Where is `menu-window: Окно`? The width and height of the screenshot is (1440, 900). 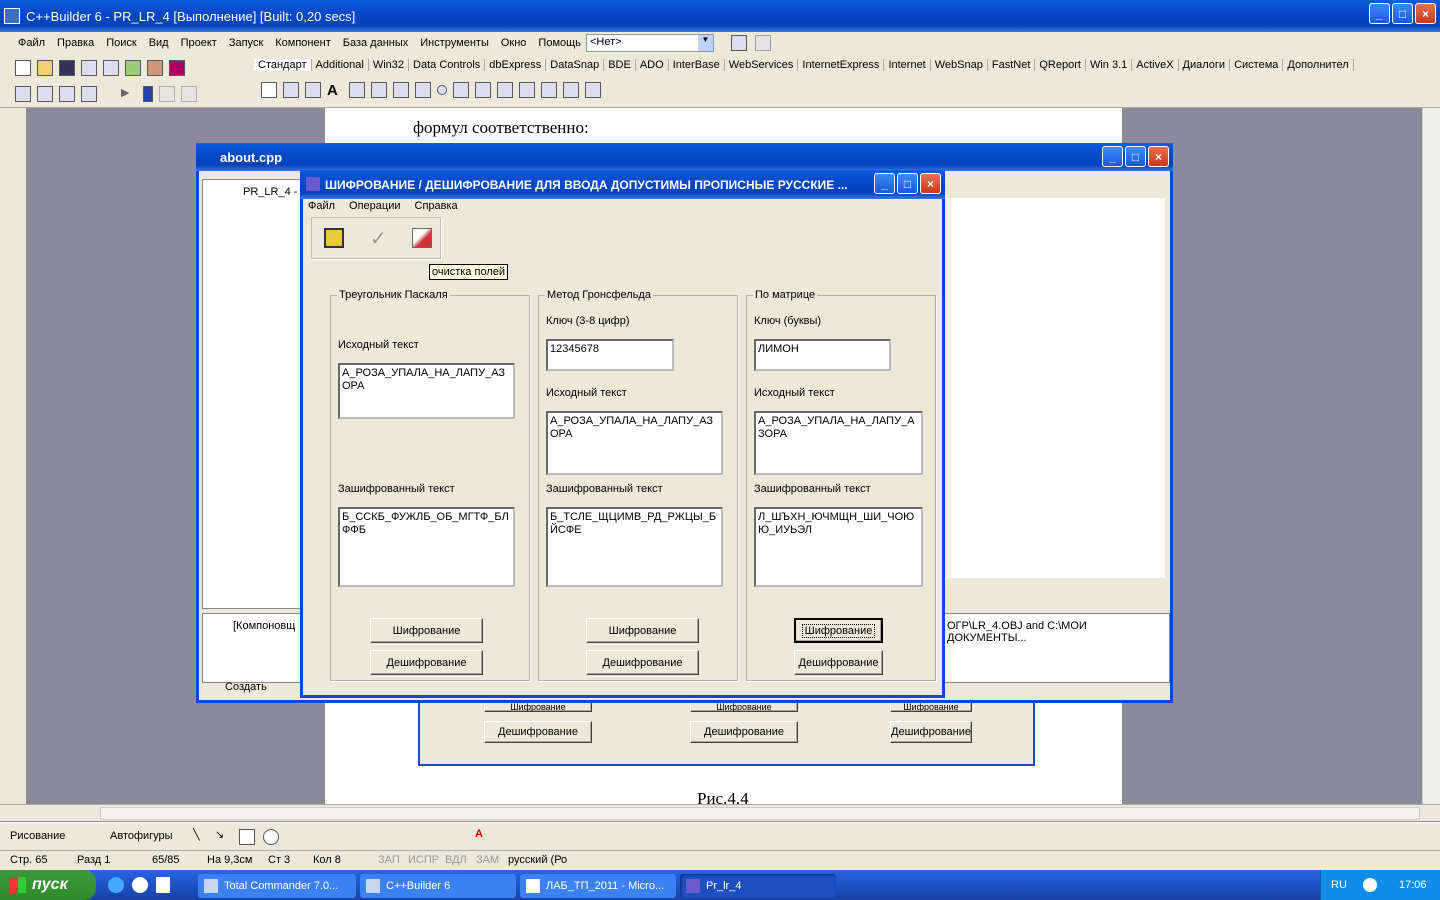 menu-window: Окно is located at coordinates (514, 43).